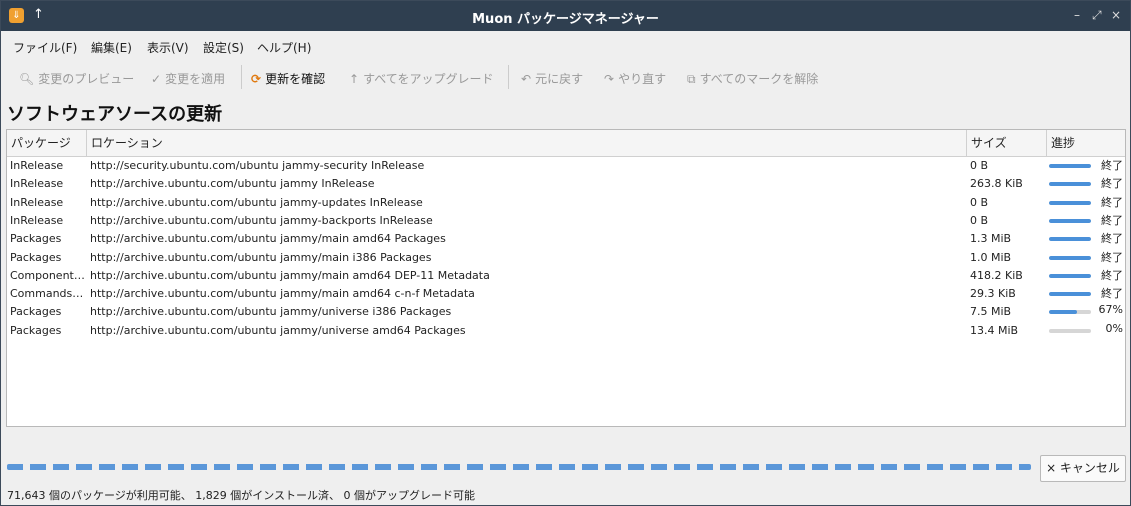 The image size is (1131, 506). I want to click on upgrade-all-button: ↑ すべてをアップグレード, so click(421, 78).